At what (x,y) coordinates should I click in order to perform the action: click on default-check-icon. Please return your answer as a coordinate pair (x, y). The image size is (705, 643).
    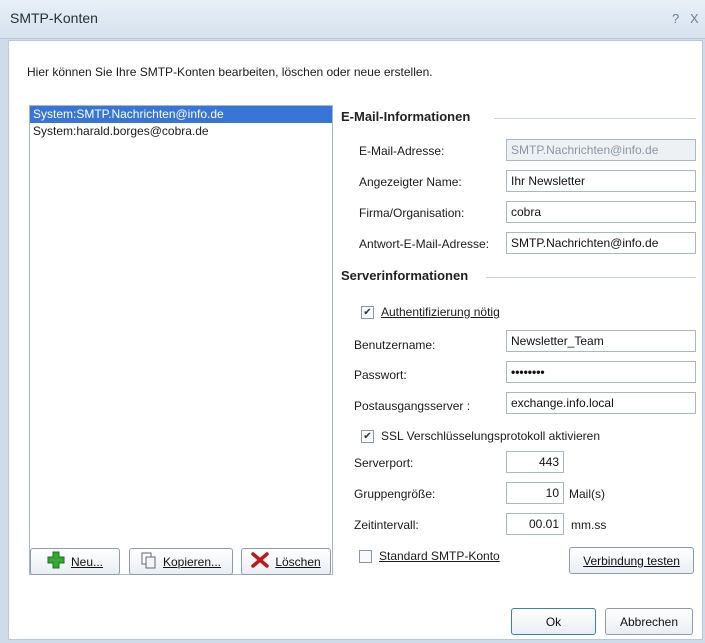
    Looking at the image, I should click on (365, 556).